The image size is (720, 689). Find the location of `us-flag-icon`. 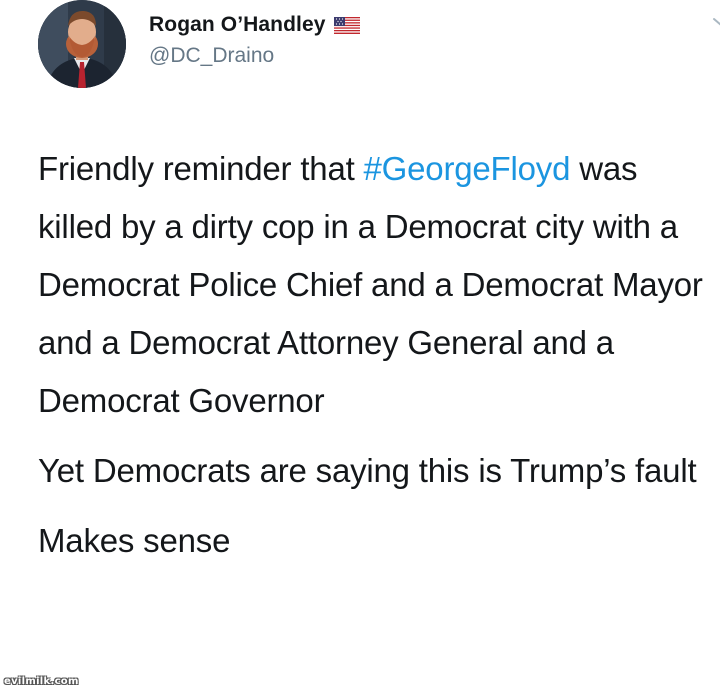

us-flag-icon is located at coordinates (346, 25).